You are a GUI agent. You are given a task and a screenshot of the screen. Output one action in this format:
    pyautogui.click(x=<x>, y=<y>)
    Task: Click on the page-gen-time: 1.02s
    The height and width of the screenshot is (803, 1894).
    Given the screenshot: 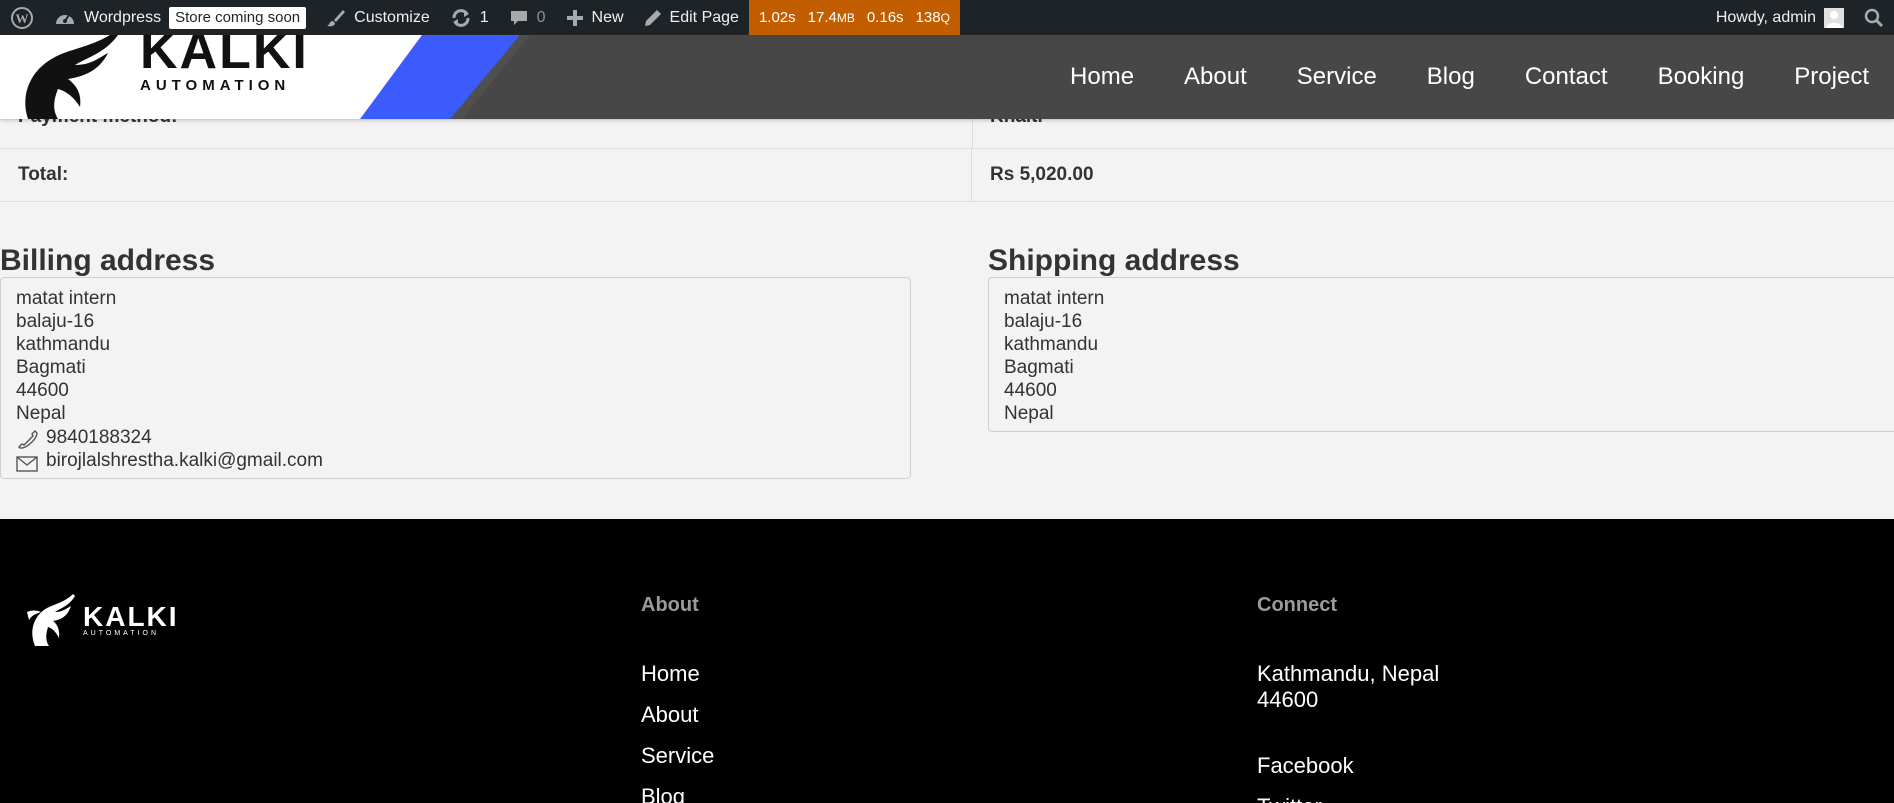 What is the action you would take?
    pyautogui.click(x=777, y=17)
    